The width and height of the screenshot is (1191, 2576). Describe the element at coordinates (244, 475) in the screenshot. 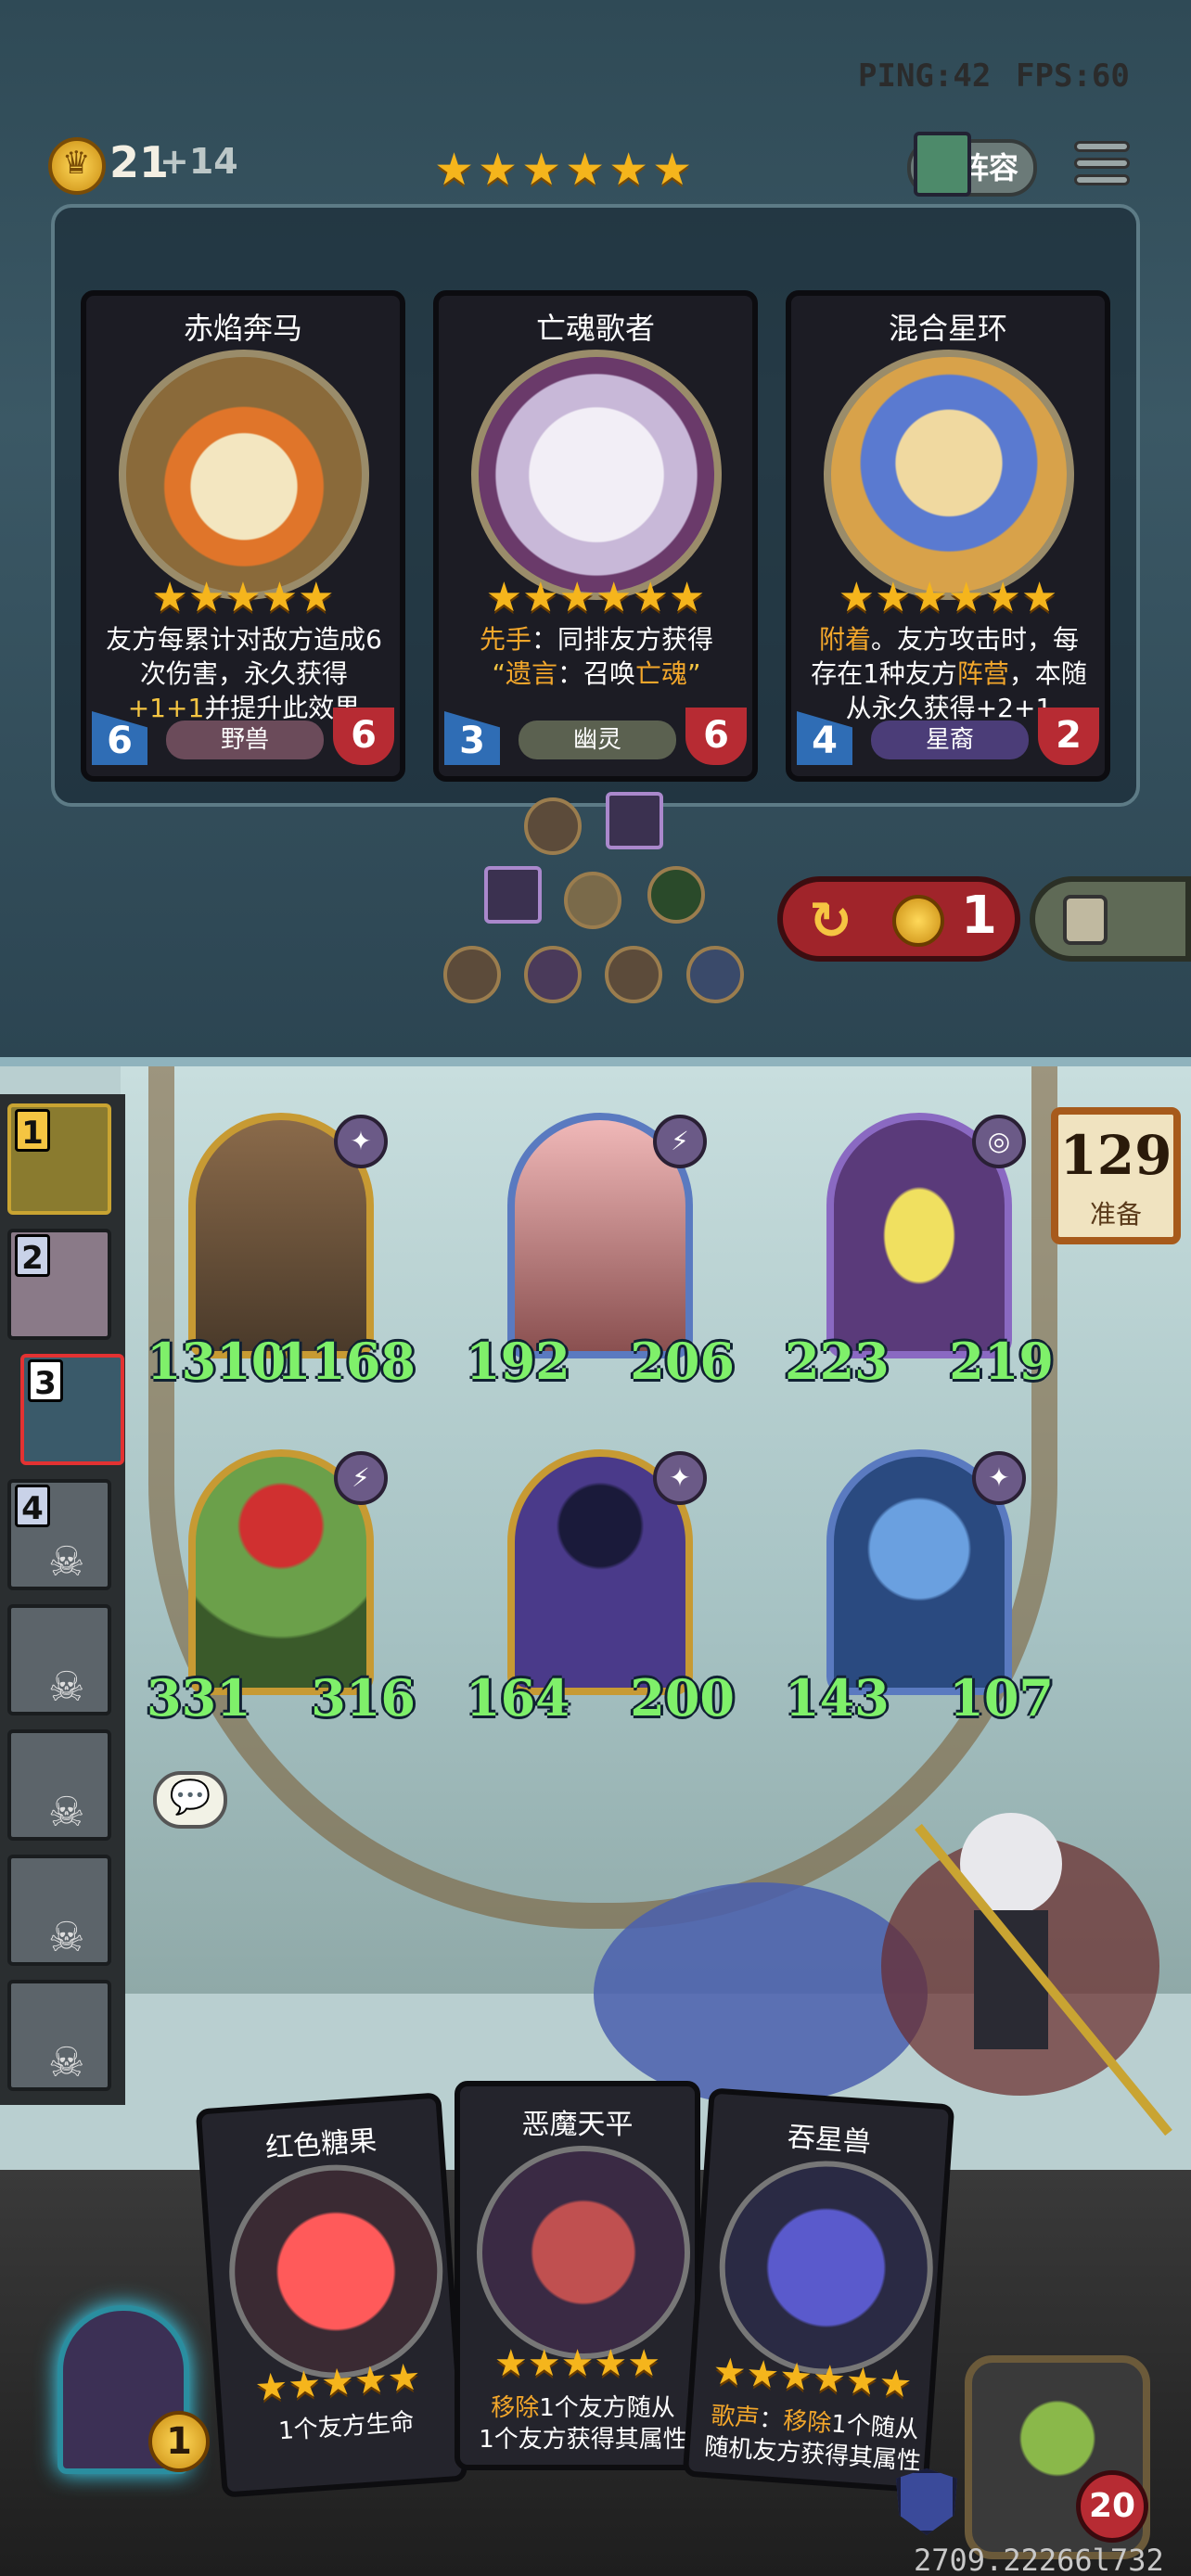

I see `card-art-fire-horse` at that location.